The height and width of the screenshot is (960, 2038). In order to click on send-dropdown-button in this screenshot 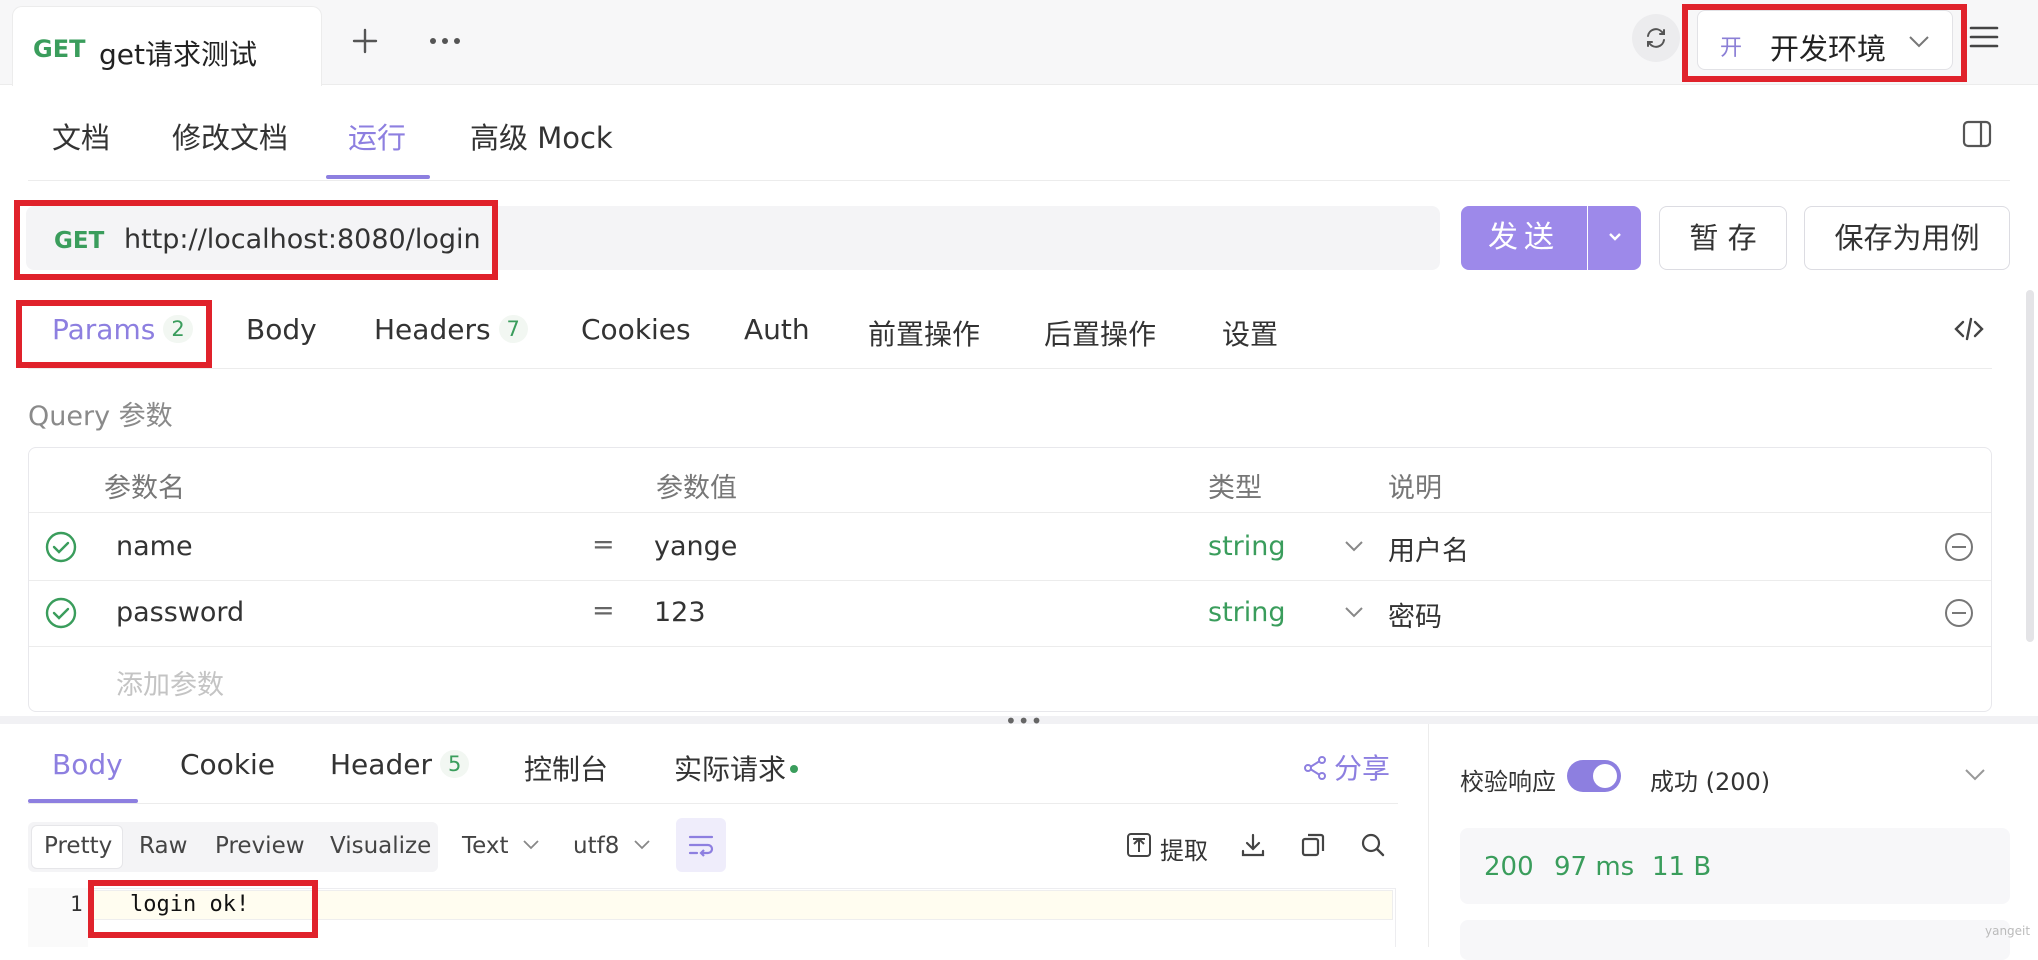, I will do `click(1614, 238)`.